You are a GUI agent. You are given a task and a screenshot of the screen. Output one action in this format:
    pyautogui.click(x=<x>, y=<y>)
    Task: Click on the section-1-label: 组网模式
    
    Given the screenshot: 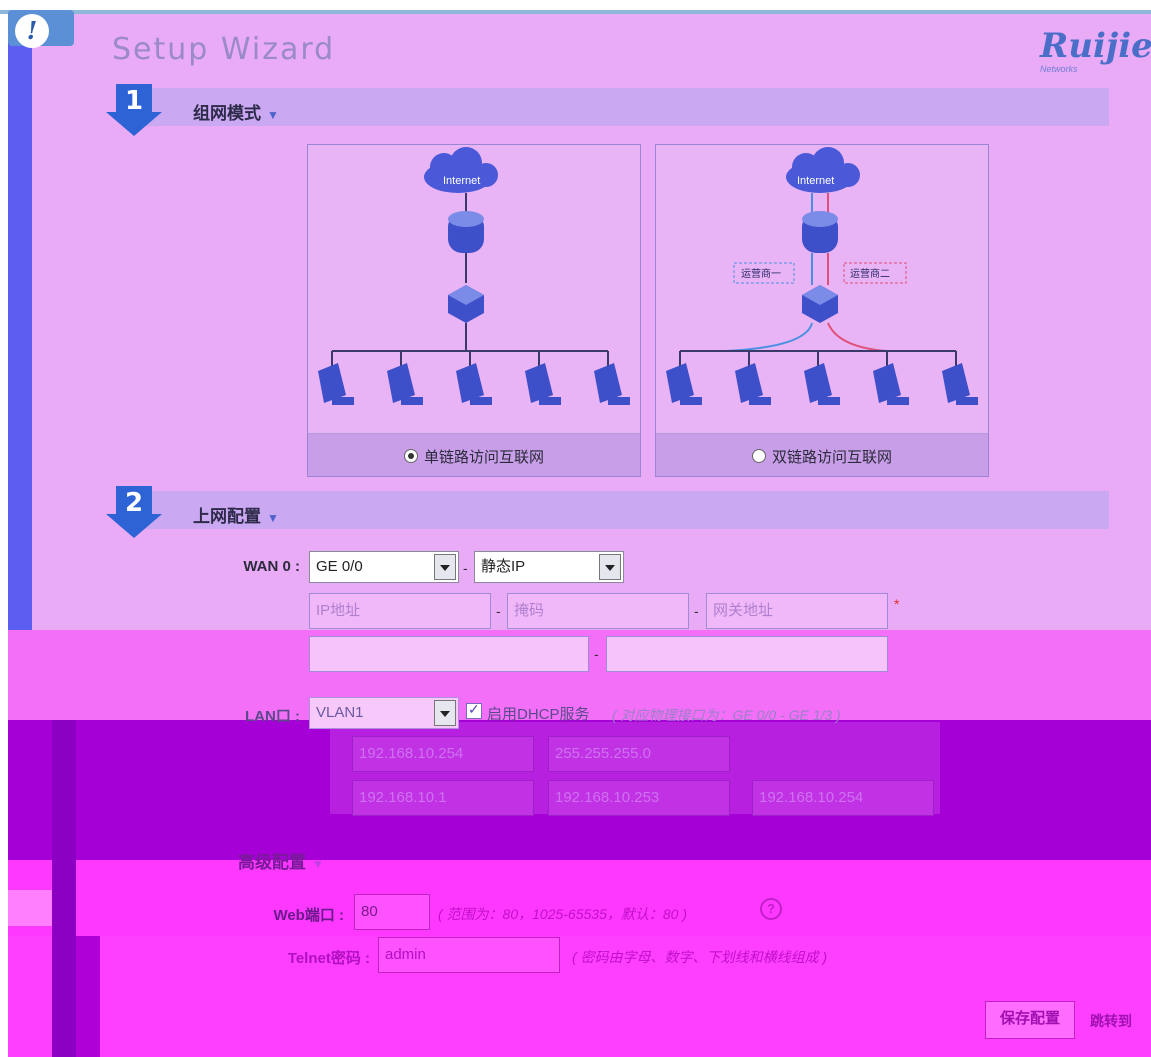 What is the action you would take?
    pyautogui.click(x=227, y=113)
    